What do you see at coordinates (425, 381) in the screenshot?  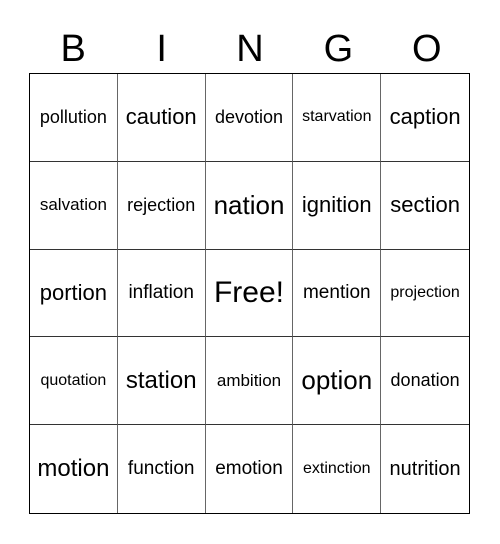 I see `bingo-cell: donation` at bounding box center [425, 381].